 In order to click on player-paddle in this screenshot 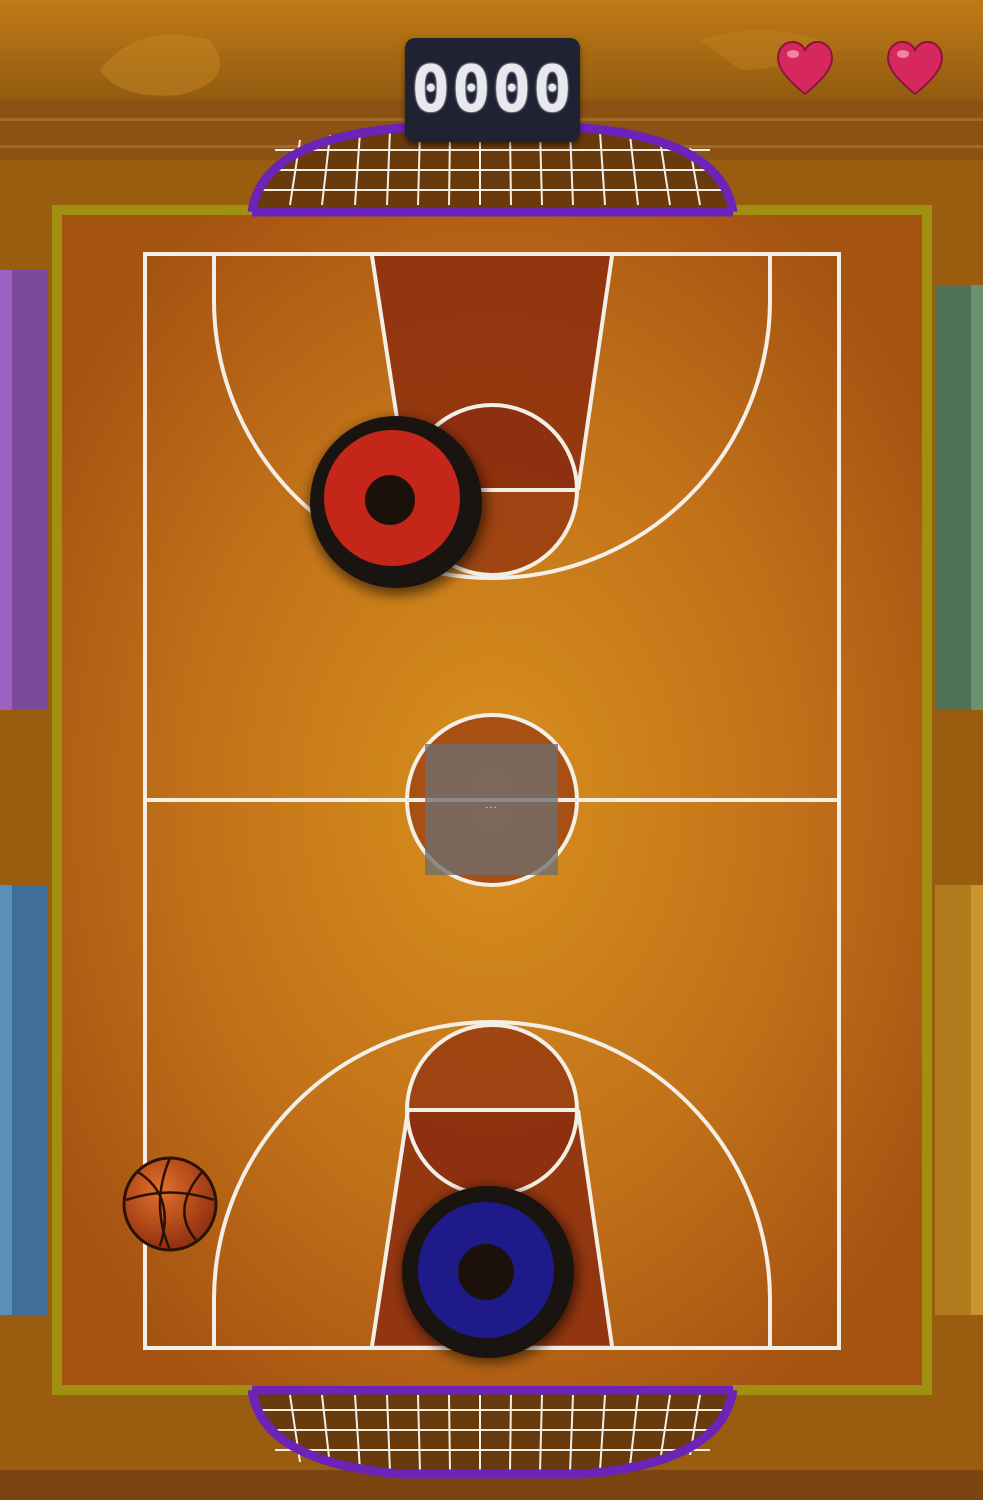, I will do `click(490, 1274)`.